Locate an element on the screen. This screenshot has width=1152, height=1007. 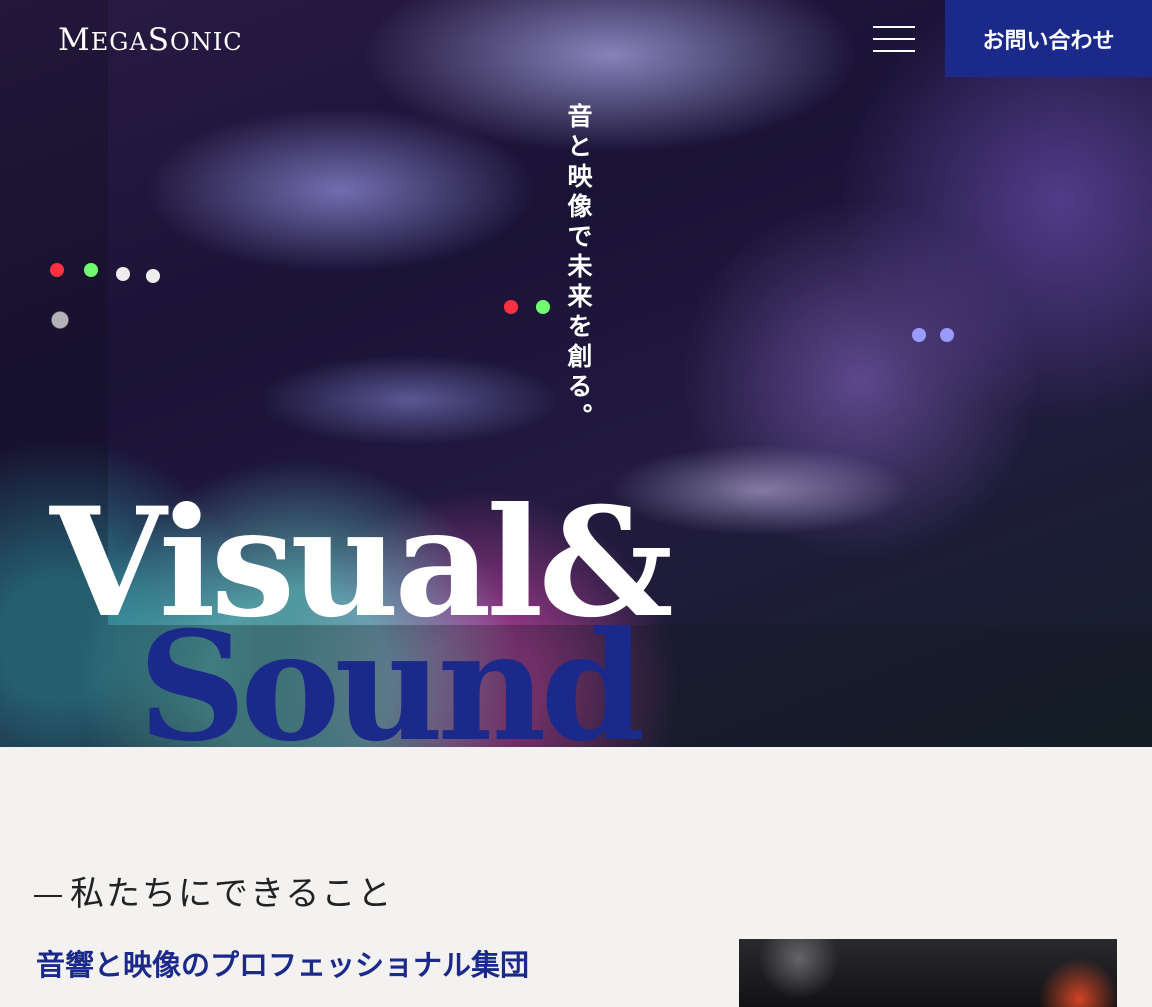
hamburger-menu-button is located at coordinates (894, 39).